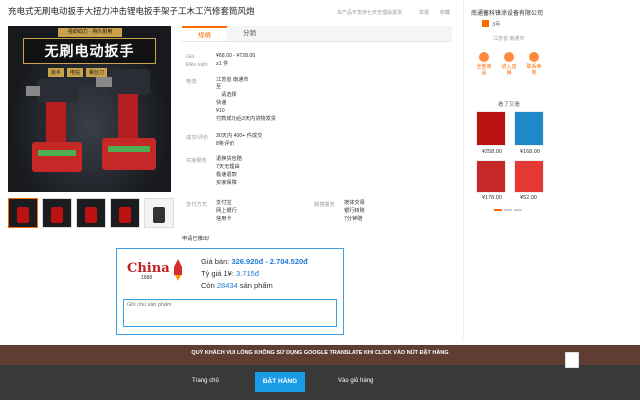  Describe the element at coordinates (534, 70) in the screenshot. I see `contact-seller-link: 联系卖家` at that location.